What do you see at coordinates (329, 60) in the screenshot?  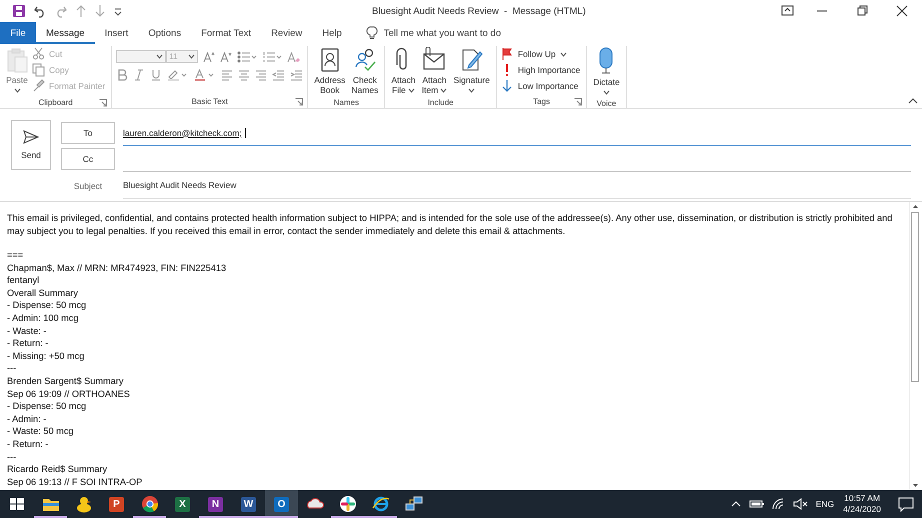 I see `address-book-icon` at bounding box center [329, 60].